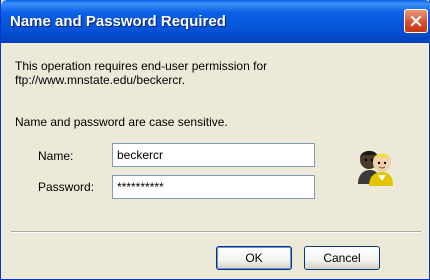  What do you see at coordinates (254, 258) in the screenshot?
I see `ok-button: OK` at bounding box center [254, 258].